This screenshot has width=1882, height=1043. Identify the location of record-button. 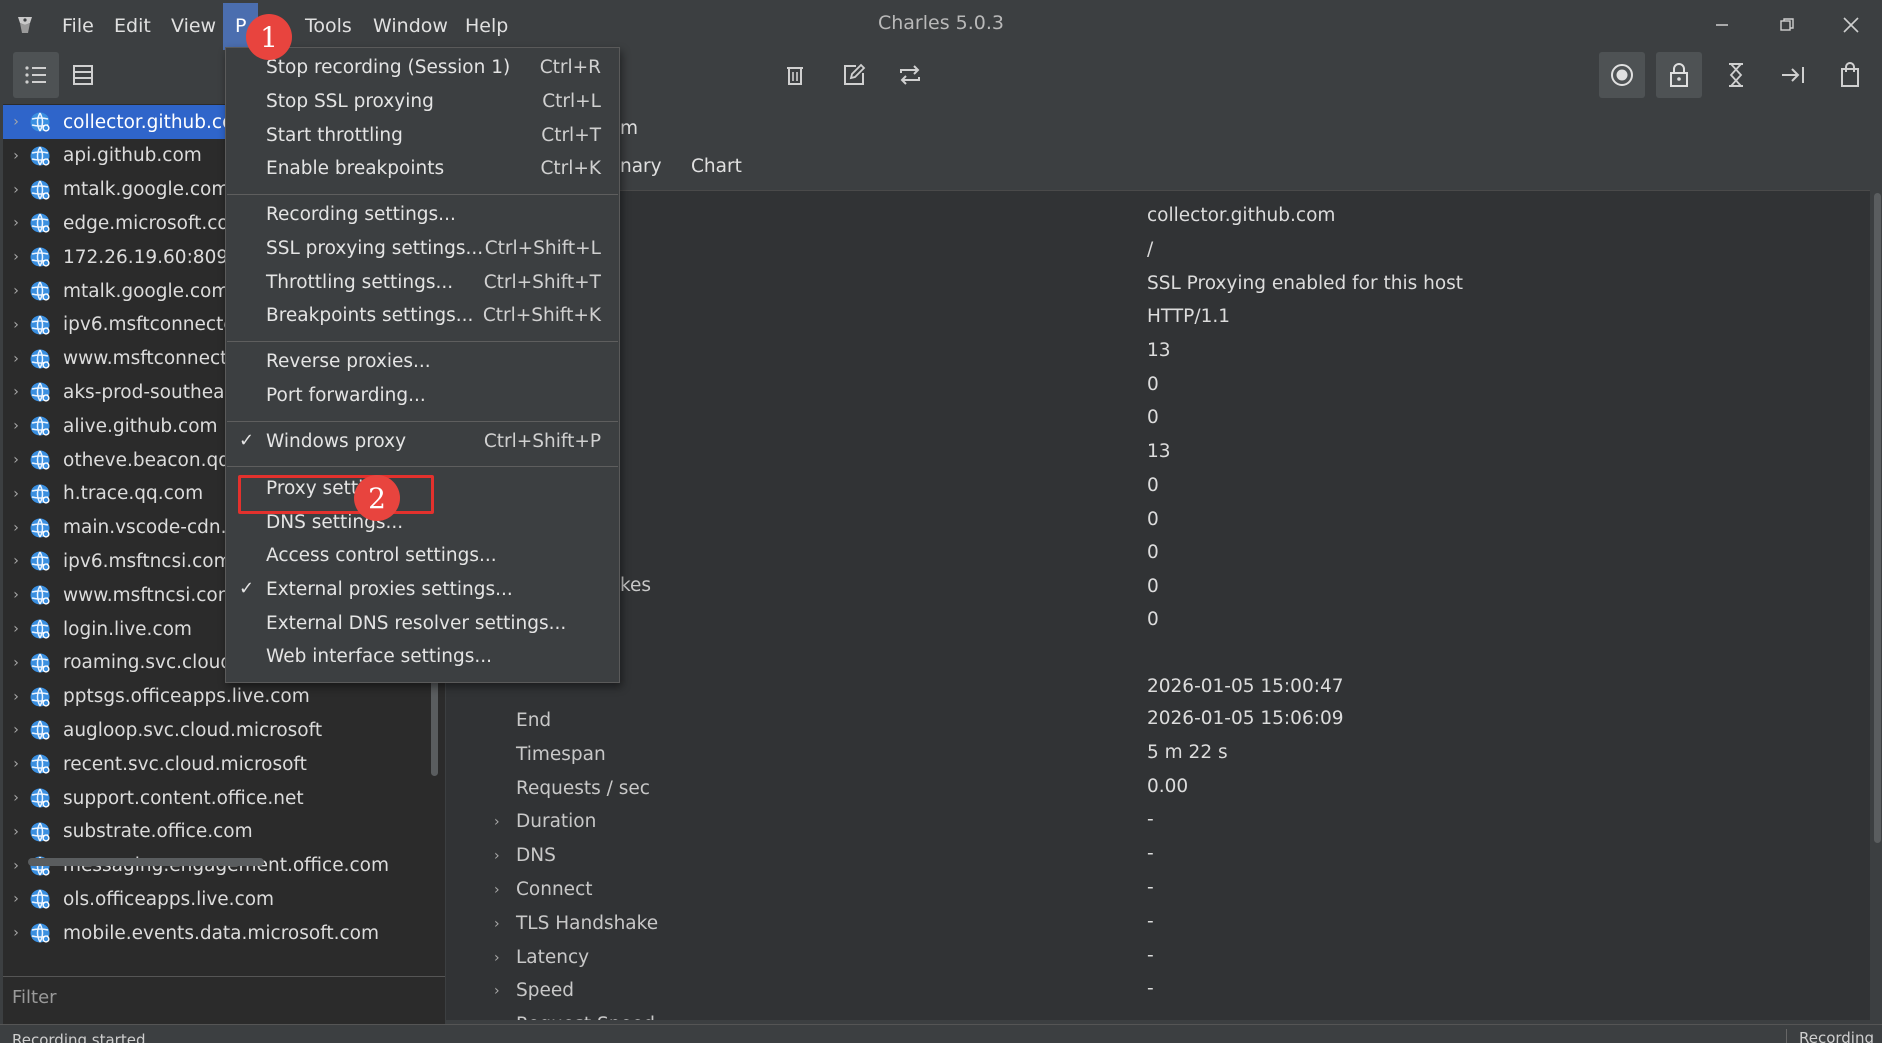
(1622, 75).